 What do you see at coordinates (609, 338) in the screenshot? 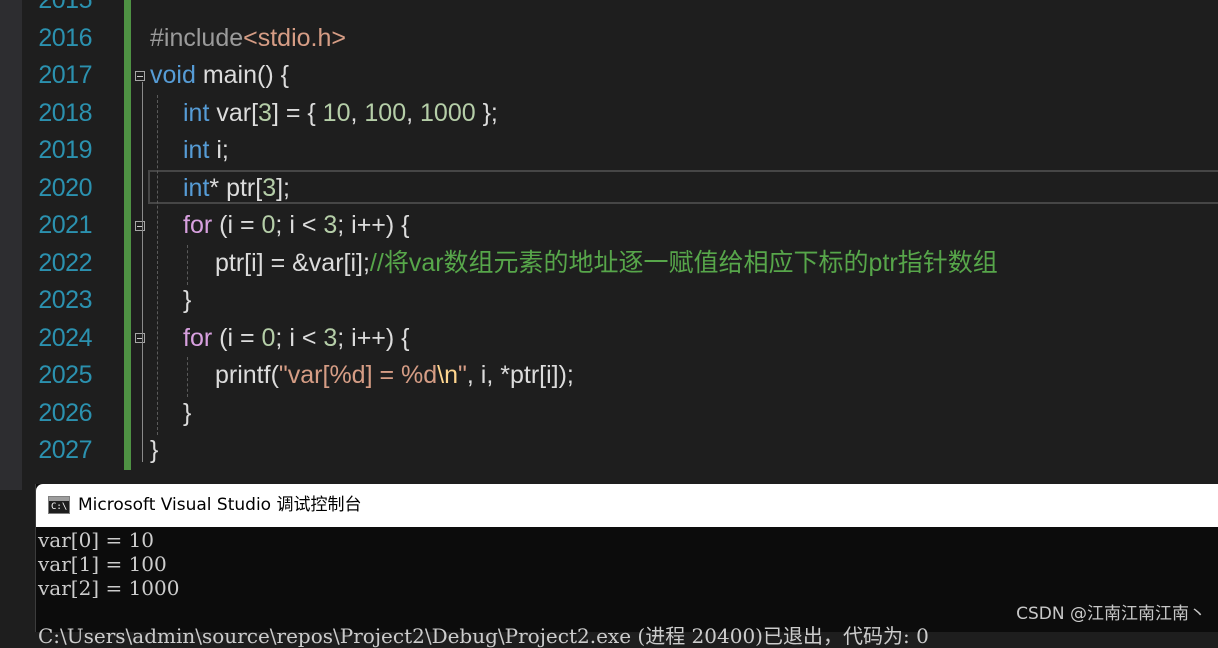
I see `code-line: 2024 for (i = 0; i < 3; i++) {` at bounding box center [609, 338].